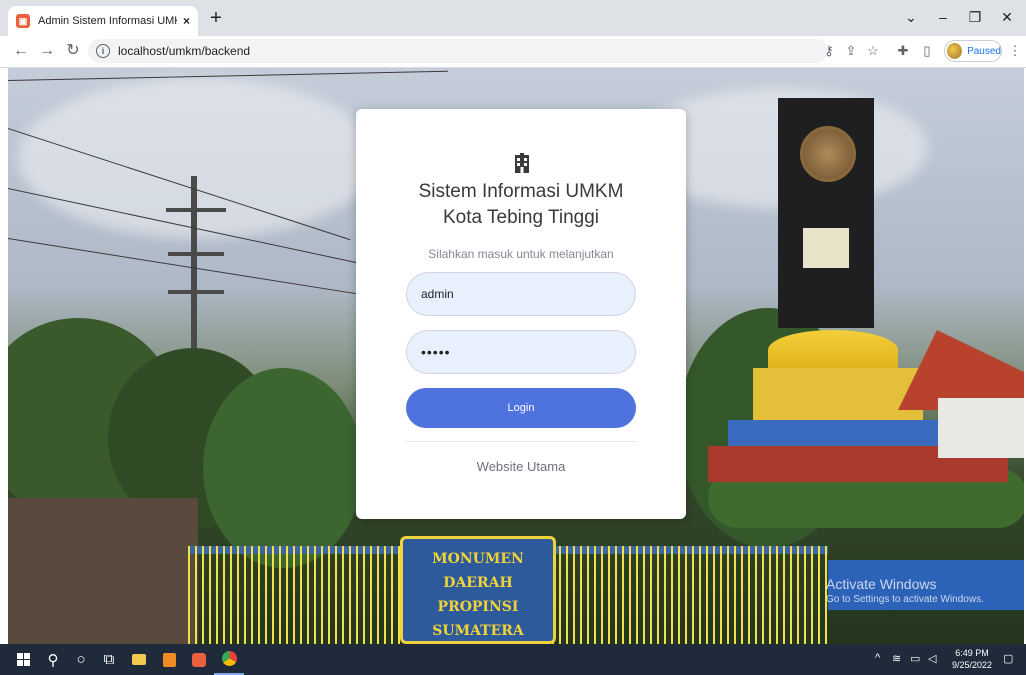  Describe the element at coordinates (513, 659) in the screenshot. I see `windows-taskbar: ⚲ ○ ⧉ ^ ≋ ▭ ◁ 6:49 PM 9/25/2022 ▢` at that location.